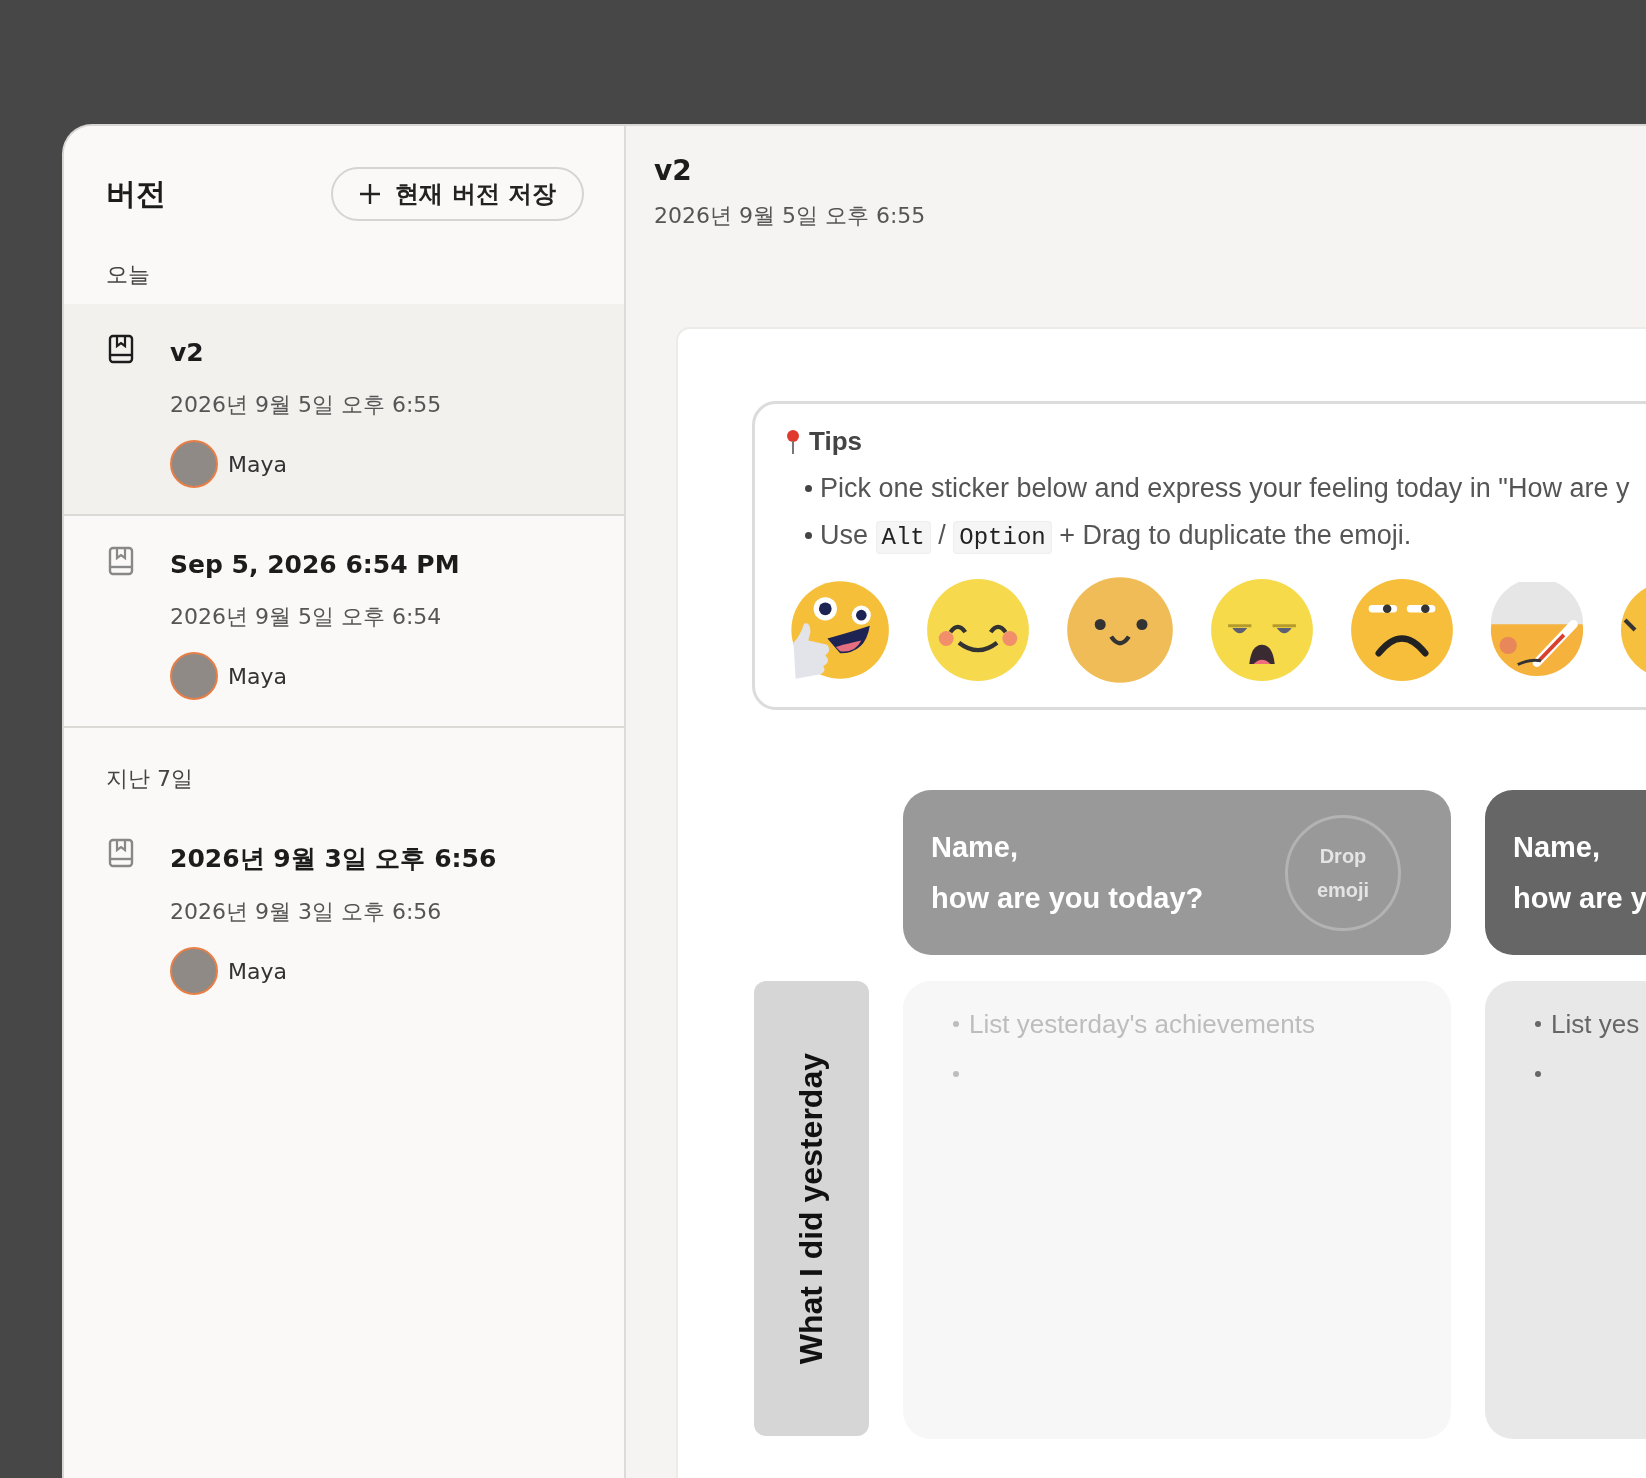 This screenshot has width=1646, height=1478. What do you see at coordinates (1067, 898) in the screenshot?
I see `card-question: how are you today?` at bounding box center [1067, 898].